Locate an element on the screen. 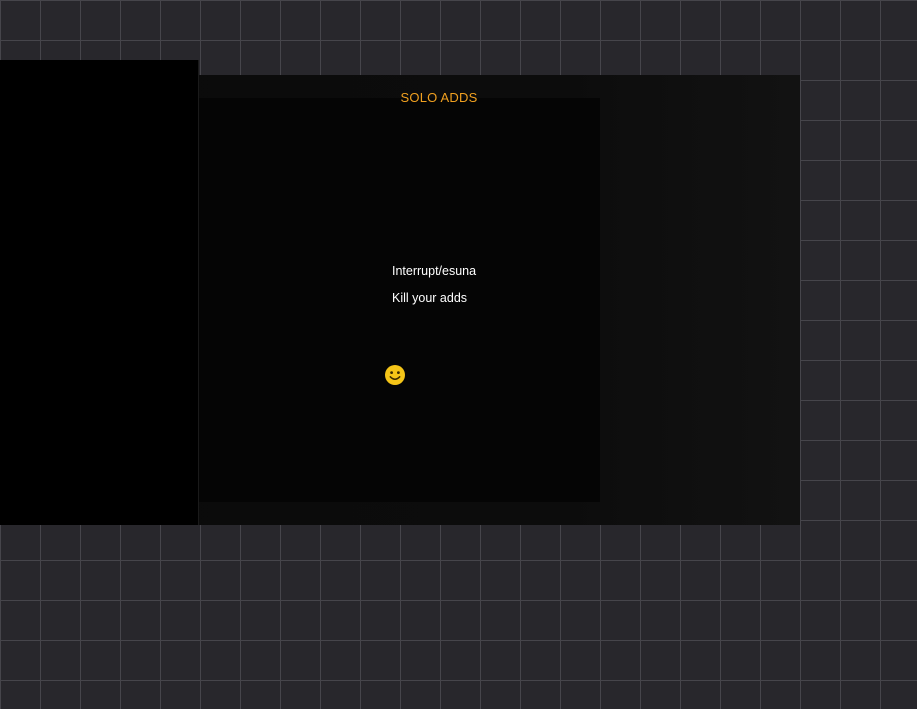 Image resolution: width=917 pixels, height=709 pixels. note-line-kill-adds: Kill your adds is located at coordinates (429, 298).